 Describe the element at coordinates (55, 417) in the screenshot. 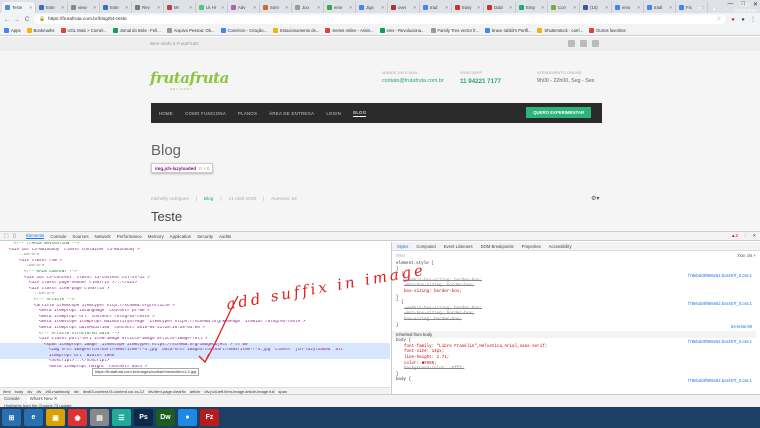

I see `taskbar-app-icon: ▣` at that location.